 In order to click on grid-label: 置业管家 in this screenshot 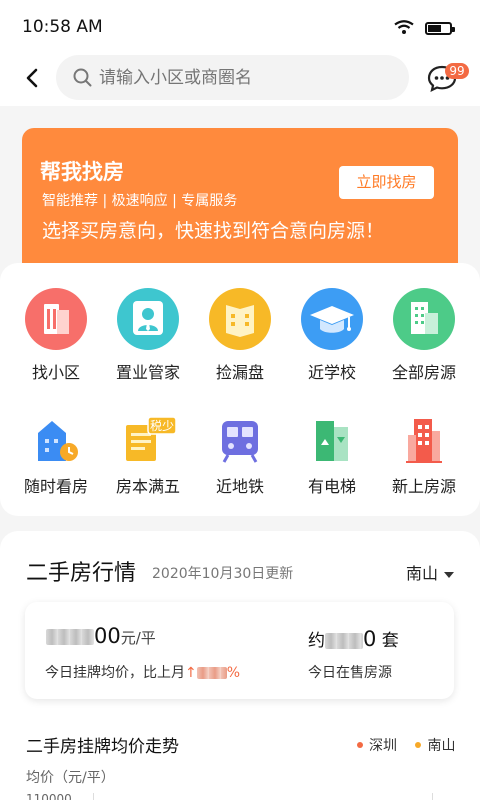, I will do `click(147, 372)`.